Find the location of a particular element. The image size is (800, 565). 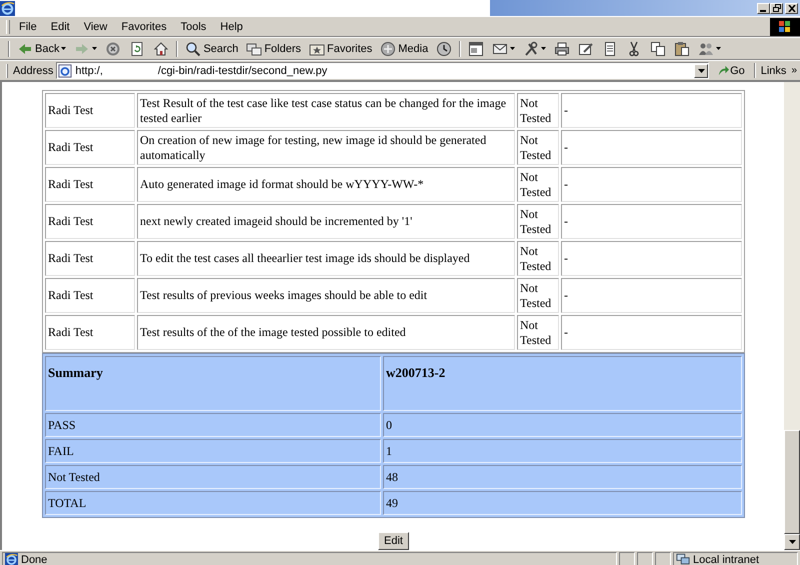

description-cell: Test results of previous weeks images should be able to edit is located at coordinates (326, 295).